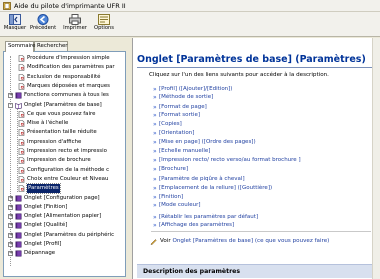  What do you see at coordinates (62, 197) in the screenshot?
I see `tree-item-label: Onglet [Configuration page]` at bounding box center [62, 197].